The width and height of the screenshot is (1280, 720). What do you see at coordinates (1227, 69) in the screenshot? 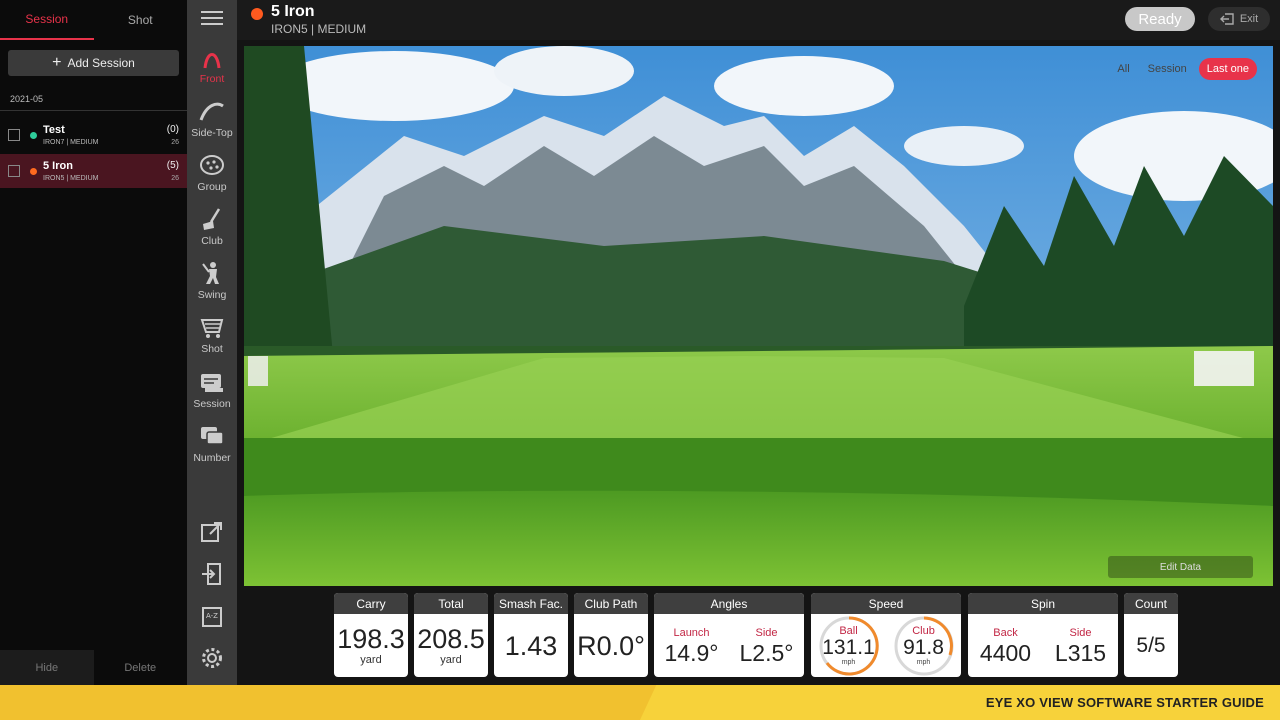
I see `filter-last-one: Last one` at bounding box center [1227, 69].